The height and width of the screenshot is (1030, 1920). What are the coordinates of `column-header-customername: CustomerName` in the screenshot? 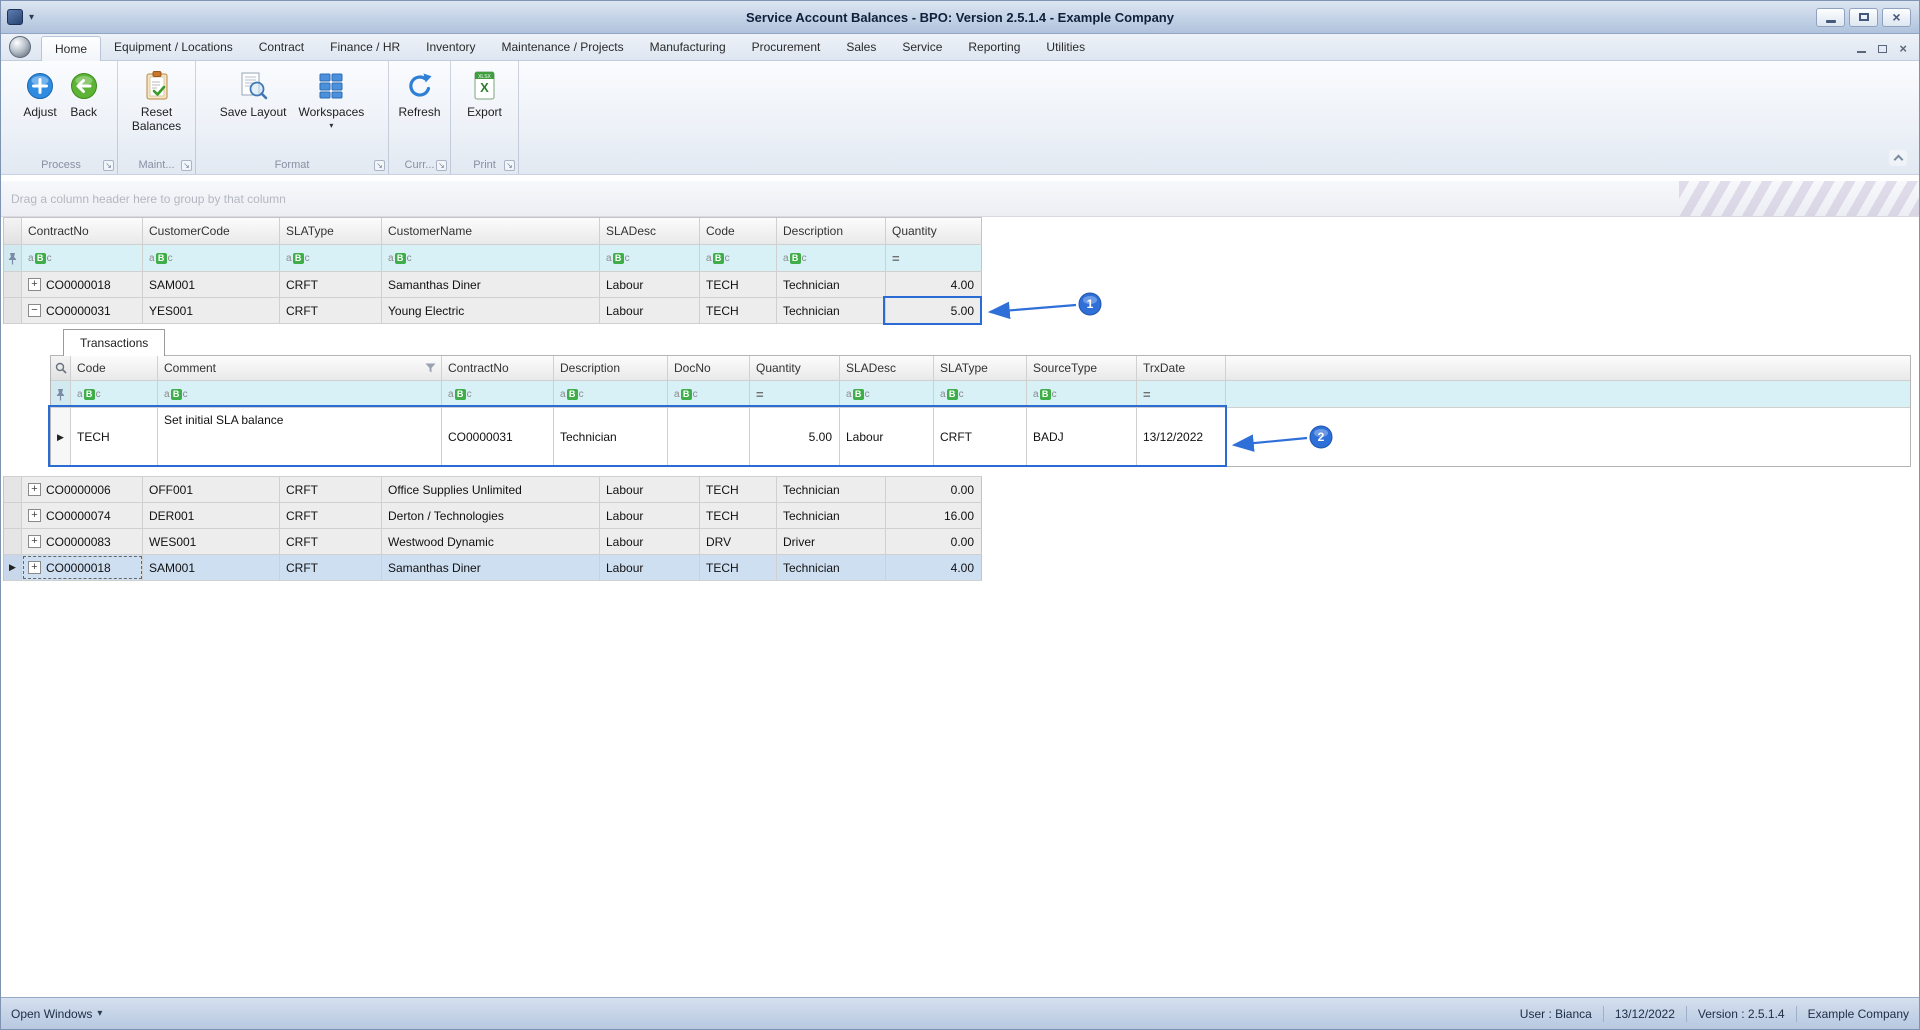 It's located at (491, 231).